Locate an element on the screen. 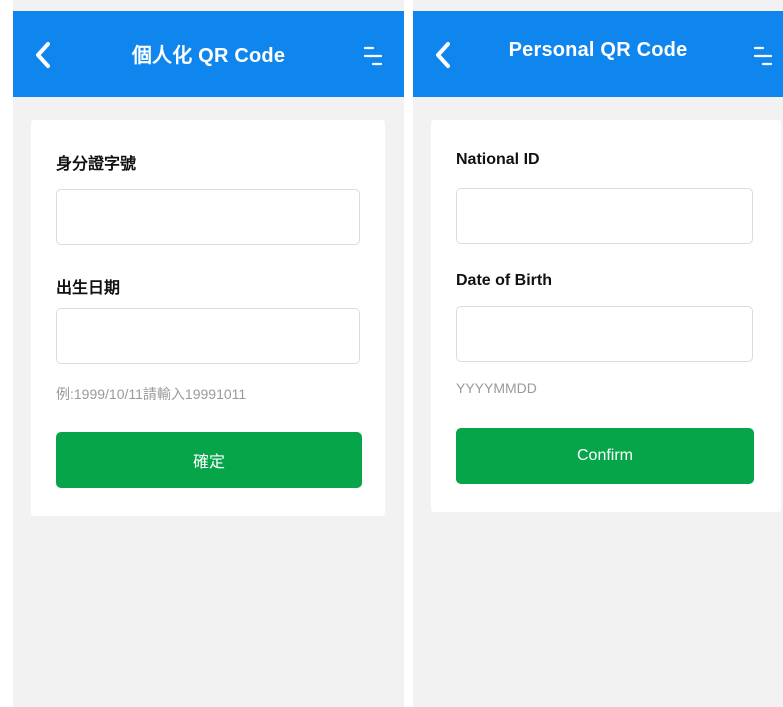 The width and height of the screenshot is (783, 707). confirm-button: Confirm is located at coordinates (605, 456).